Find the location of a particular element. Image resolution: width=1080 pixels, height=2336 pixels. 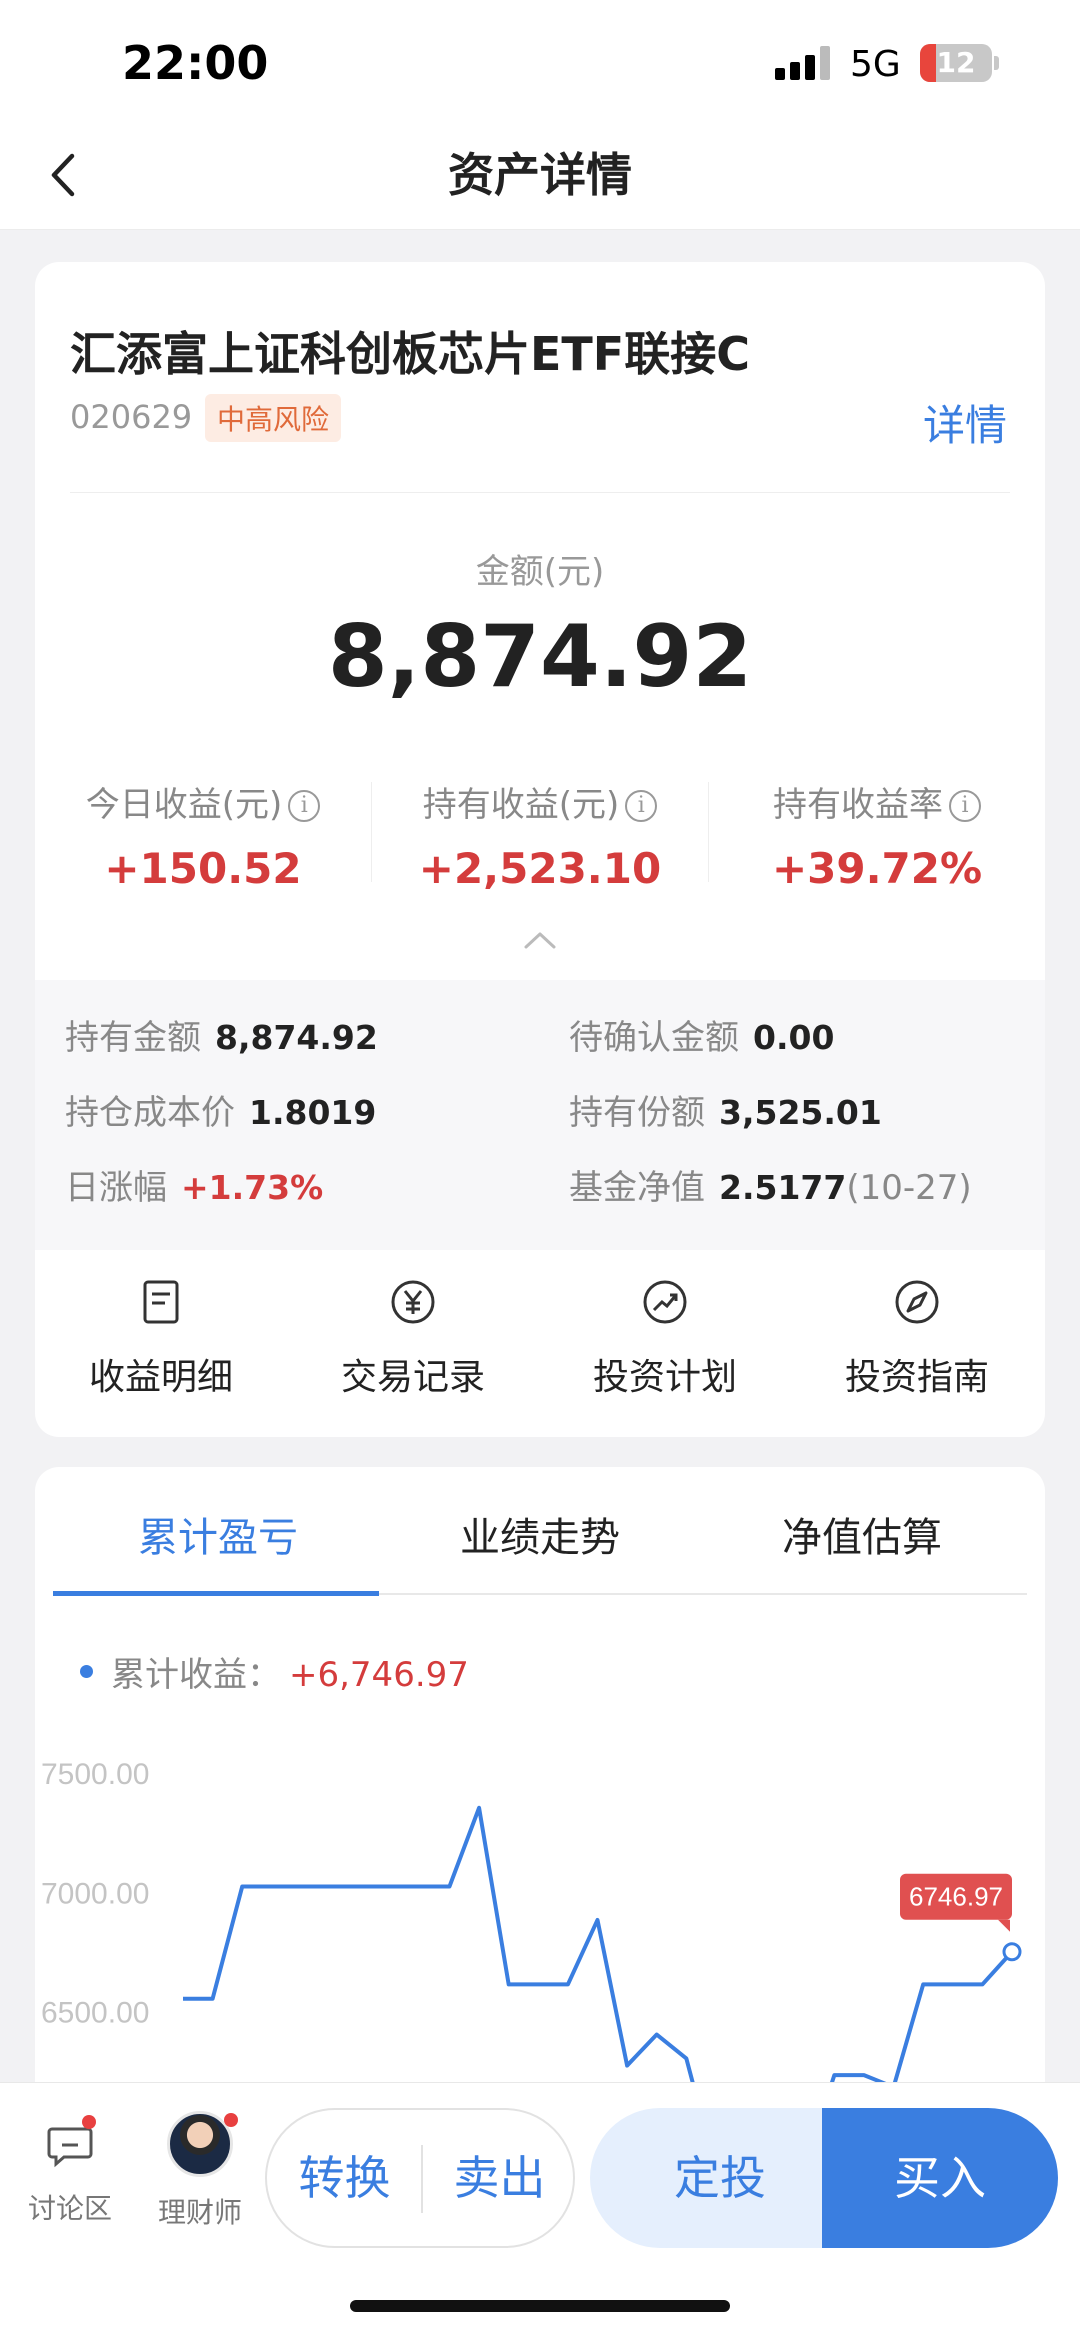

trend-icon is located at coordinates (665, 1302).